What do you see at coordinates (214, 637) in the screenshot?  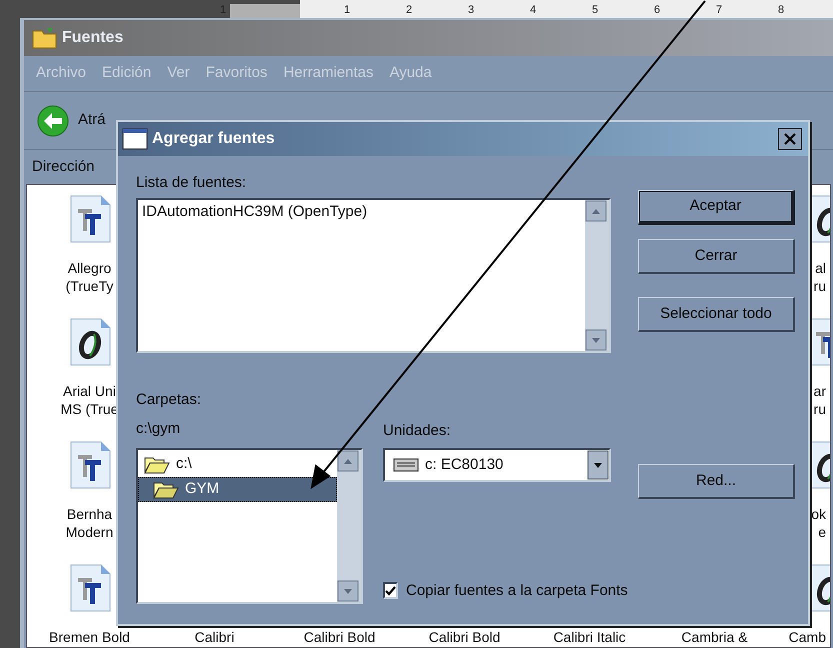 I see `font-file-label: Calibri` at bounding box center [214, 637].